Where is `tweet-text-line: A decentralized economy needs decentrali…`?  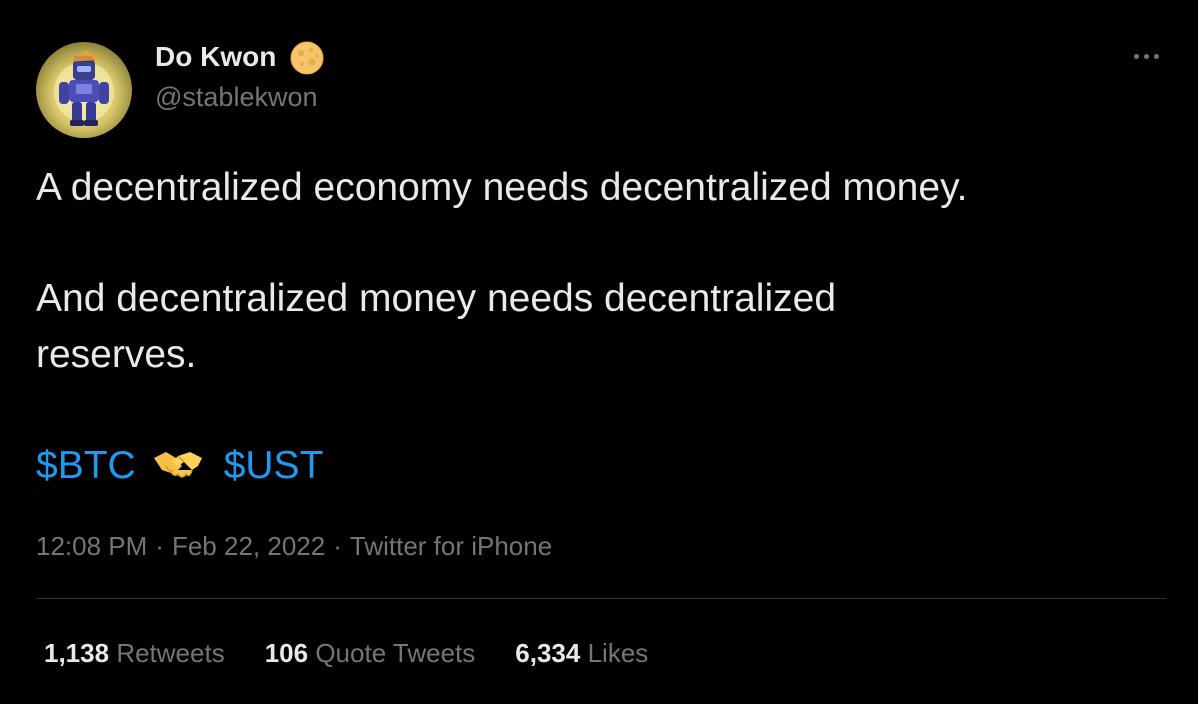 tweet-text-line: A decentralized economy needs decentrali… is located at coordinates (502, 187).